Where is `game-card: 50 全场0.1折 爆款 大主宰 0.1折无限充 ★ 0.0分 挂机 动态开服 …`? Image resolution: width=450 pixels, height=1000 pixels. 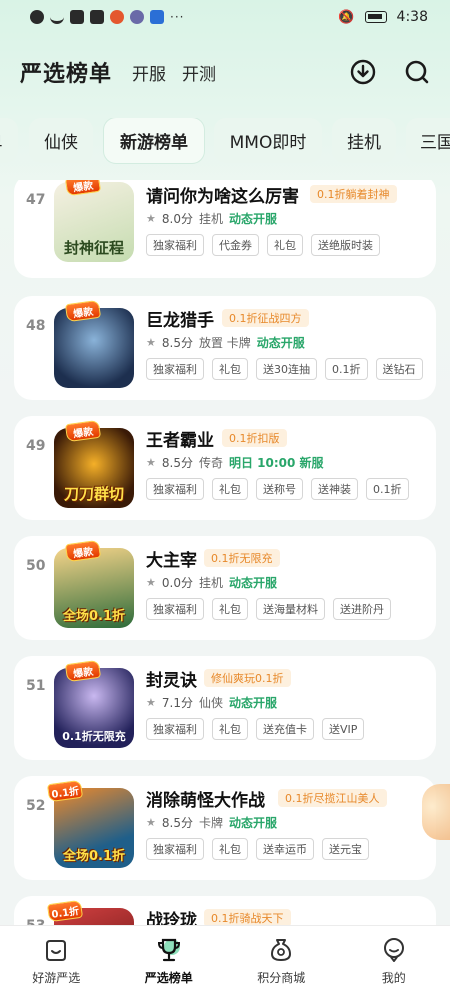 game-card: 50 全场0.1折 爆款 大主宰 0.1折无限充 ★ 0.0分 挂机 动态开服 … is located at coordinates (225, 588).